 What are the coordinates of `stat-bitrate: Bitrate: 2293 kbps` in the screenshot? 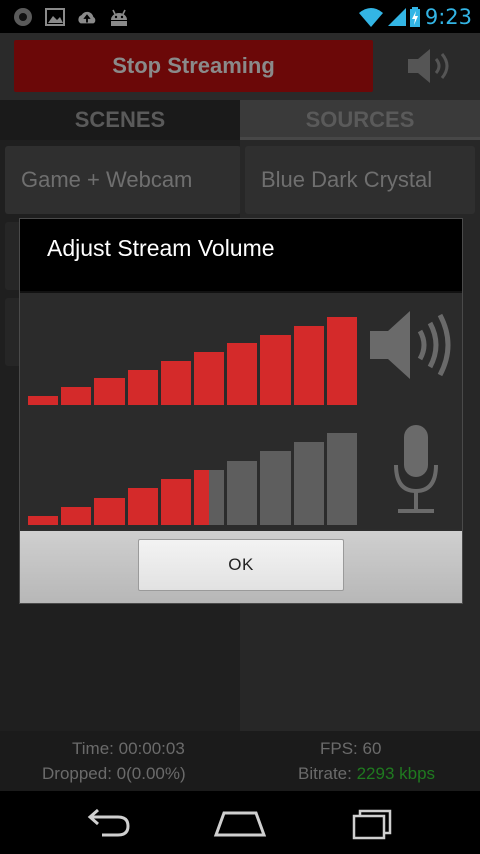 It's located at (366, 774).